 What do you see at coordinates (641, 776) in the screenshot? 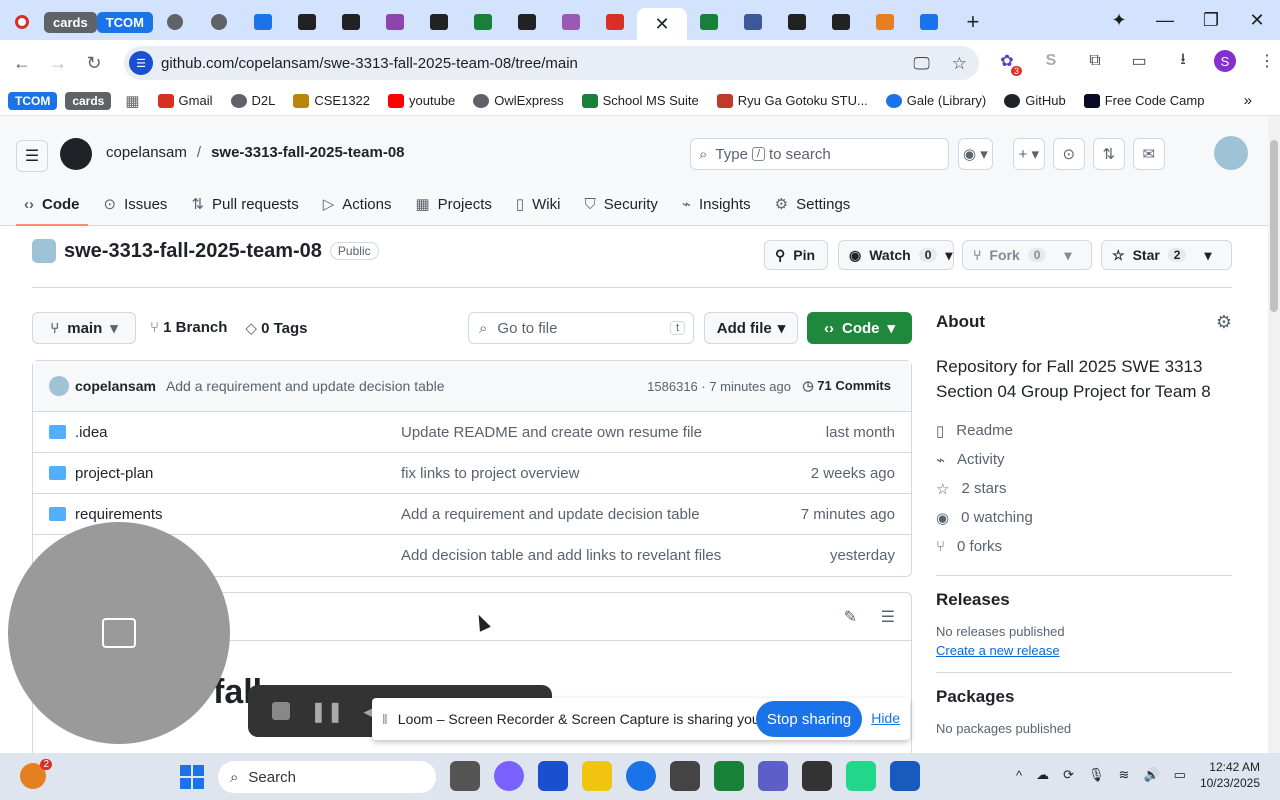
I see `chrome-icon` at bounding box center [641, 776].